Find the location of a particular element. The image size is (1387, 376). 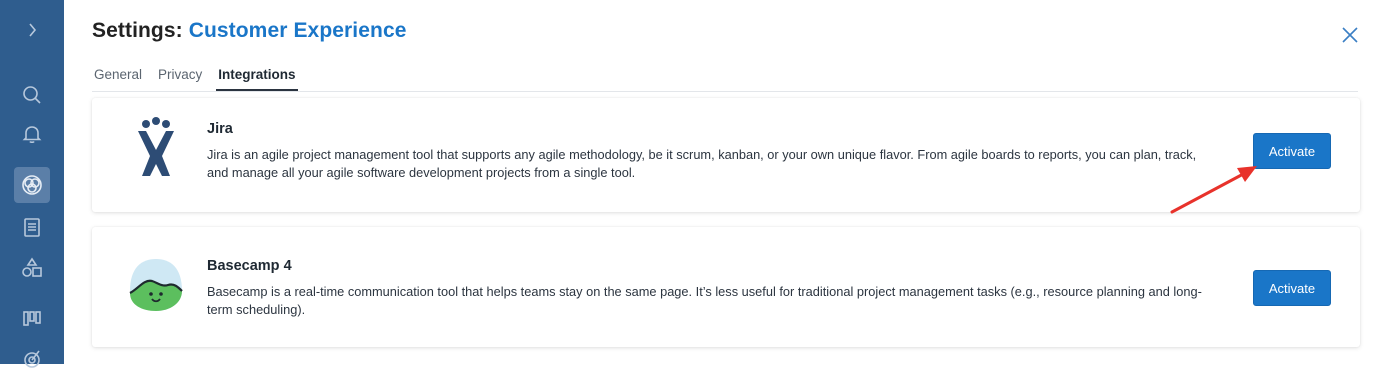

sidebar-item-search is located at coordinates (32, 95).